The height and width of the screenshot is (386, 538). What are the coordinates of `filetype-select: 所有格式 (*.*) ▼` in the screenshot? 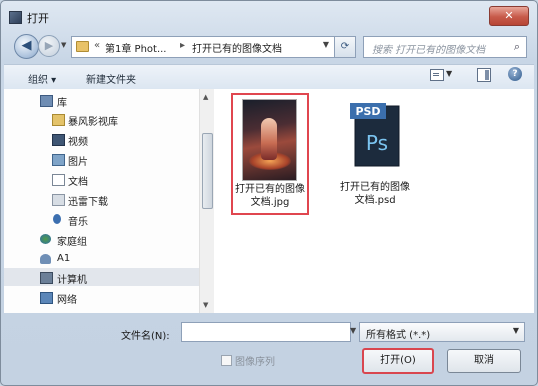 It's located at (442, 332).